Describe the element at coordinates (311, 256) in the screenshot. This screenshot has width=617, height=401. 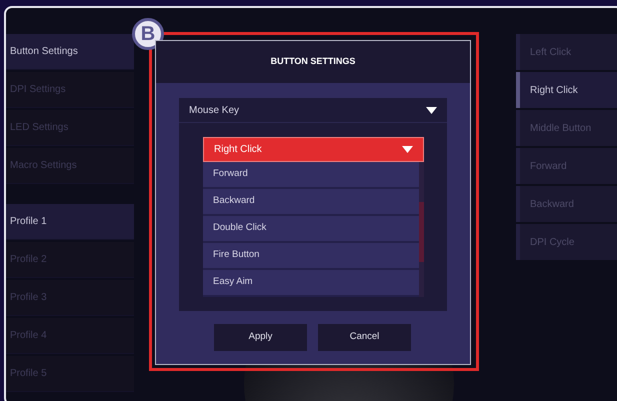
I see `dropdown-option: Fire Button` at that location.